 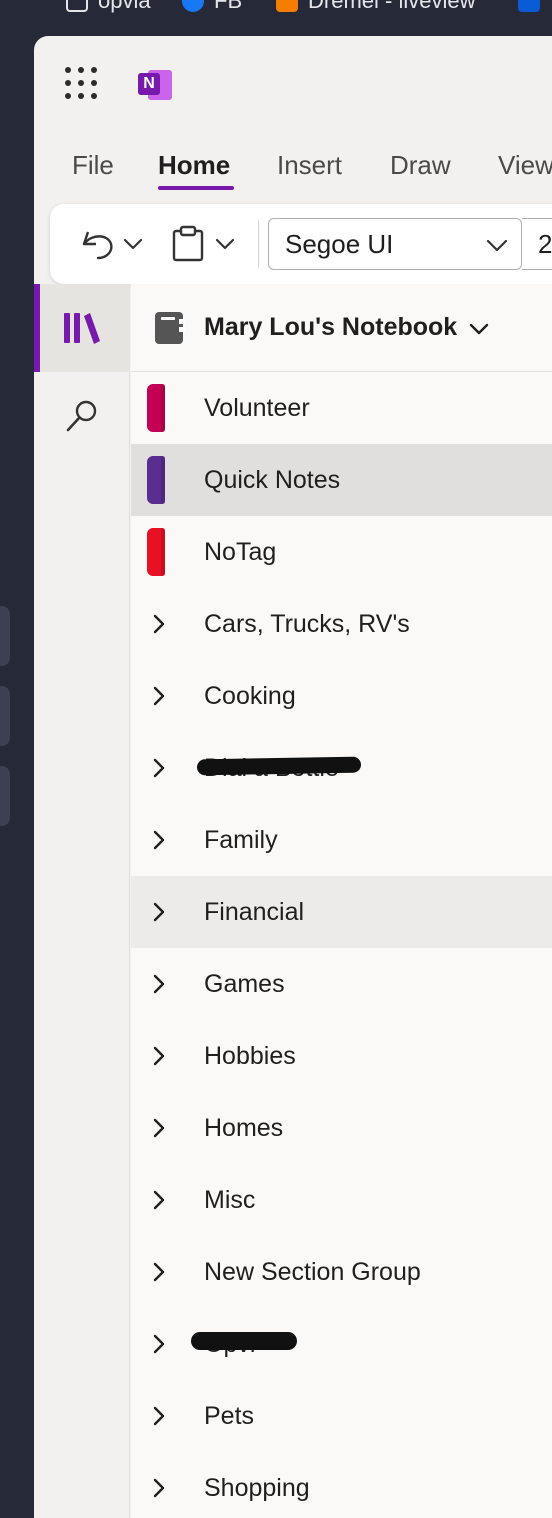 I want to click on ribbon-tabs: File Home Insert Draw View, so click(x=293, y=169).